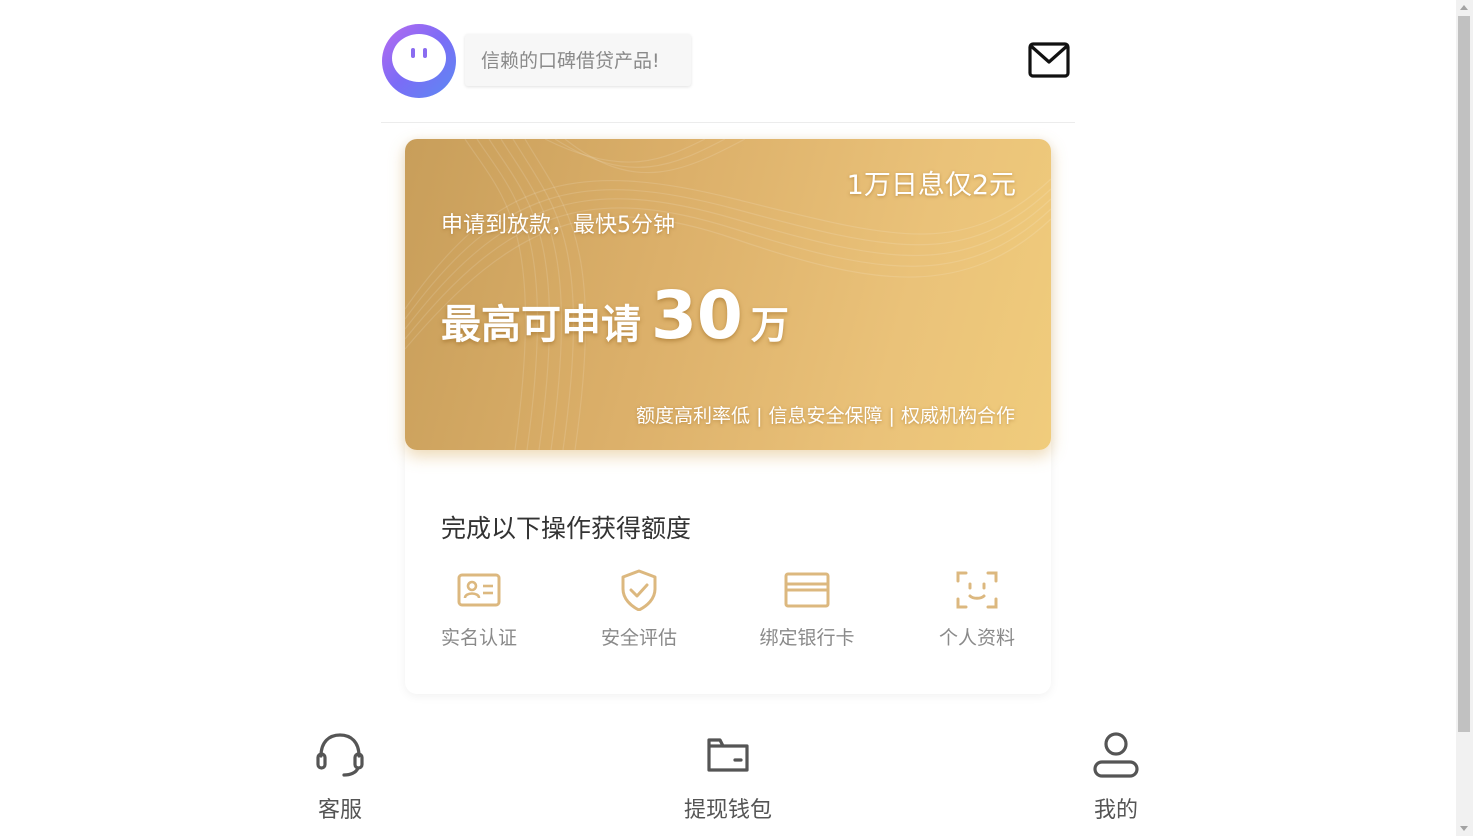  What do you see at coordinates (578, 60) in the screenshot?
I see `slogan-text: 信赖的口碑借贷产品!` at bounding box center [578, 60].